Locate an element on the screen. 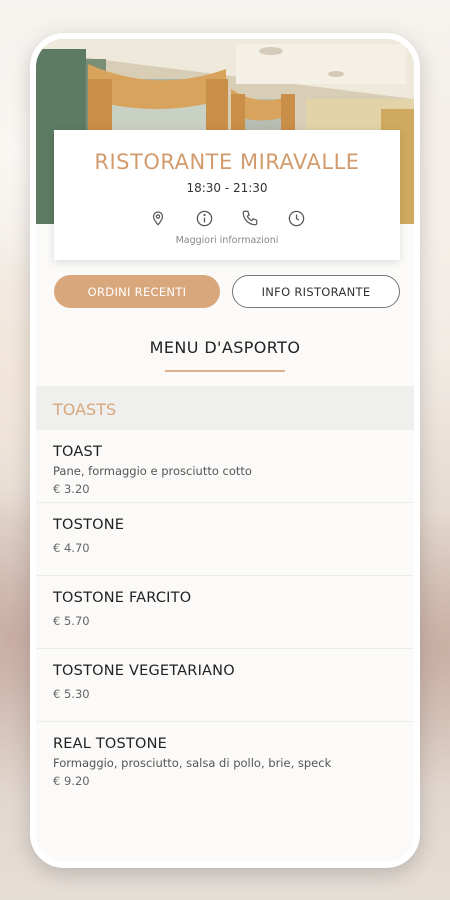  item-name: TOAST is located at coordinates (77, 452).